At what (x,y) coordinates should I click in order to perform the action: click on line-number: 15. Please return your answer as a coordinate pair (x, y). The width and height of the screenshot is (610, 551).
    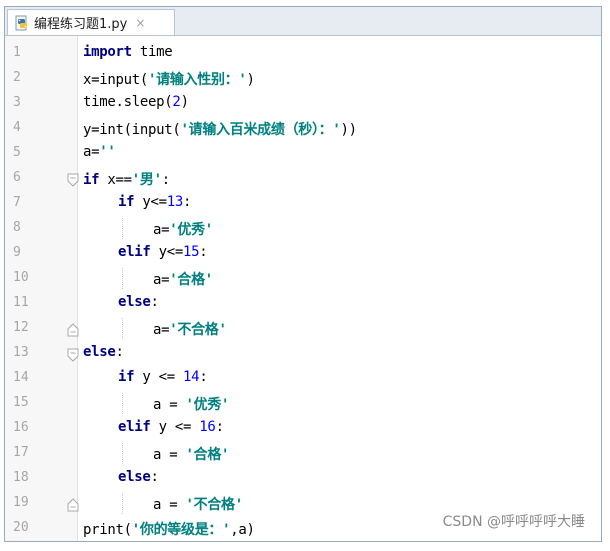
    Looking at the image, I should click on (21, 402).